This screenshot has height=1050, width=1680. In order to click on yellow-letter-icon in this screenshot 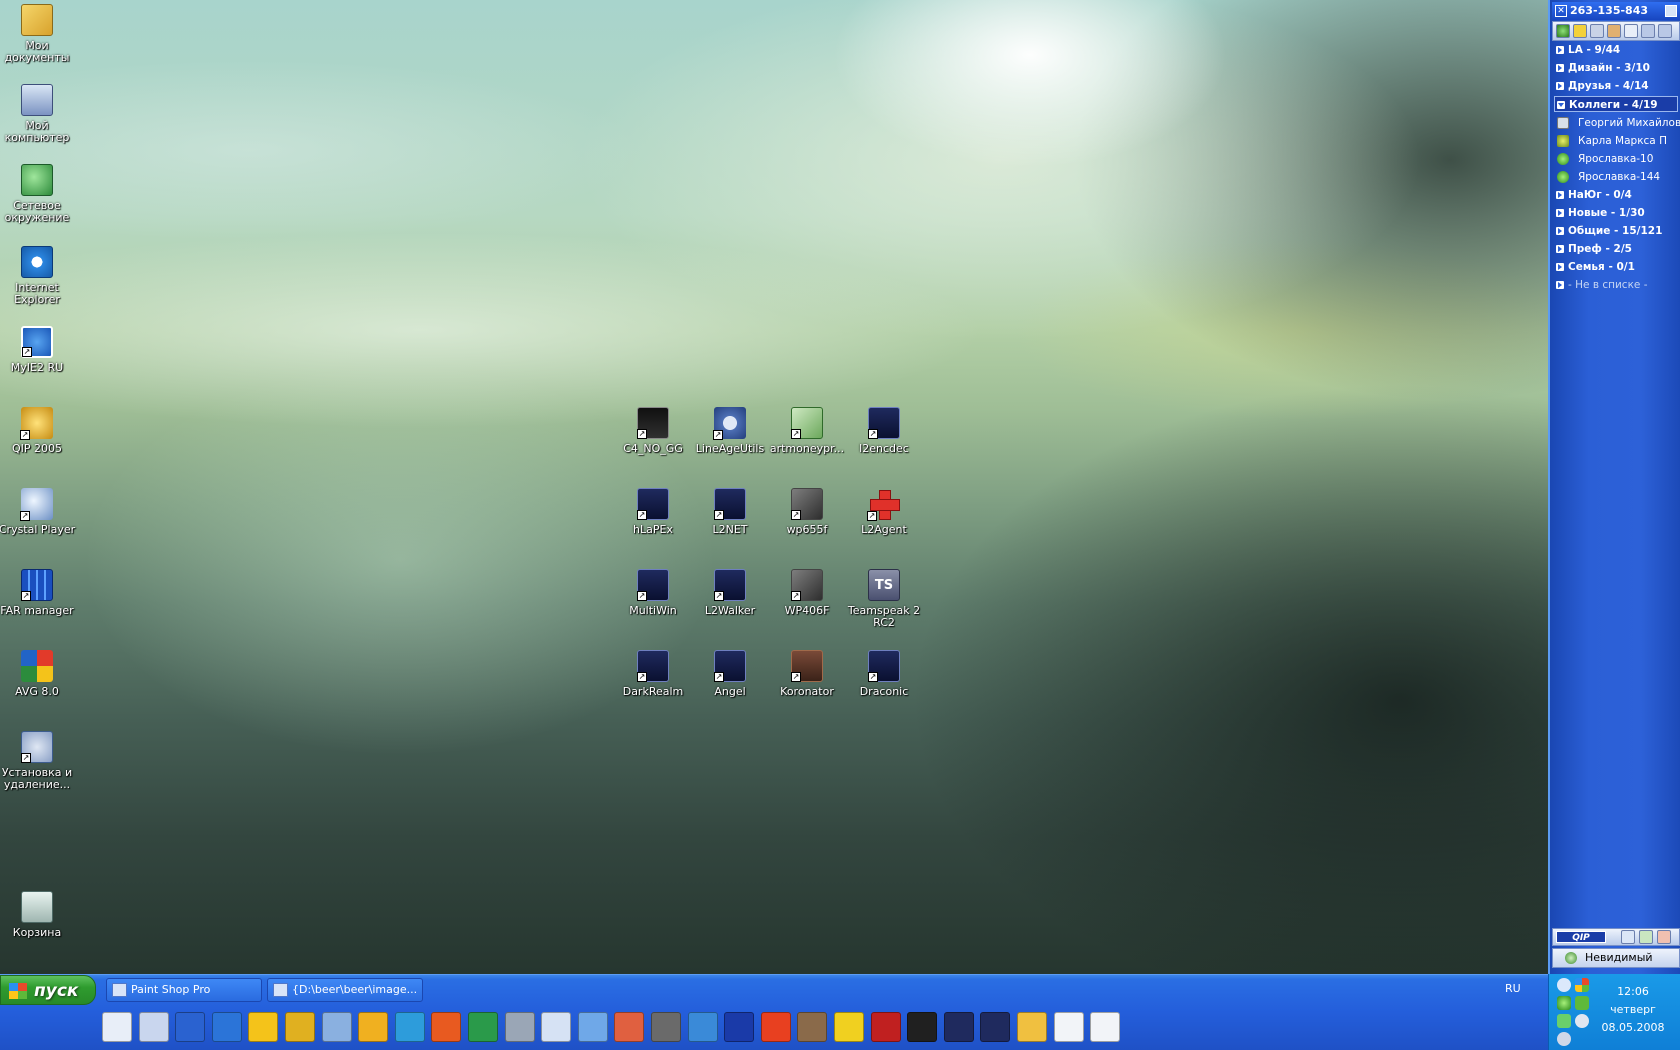, I will do `click(849, 1027)`.